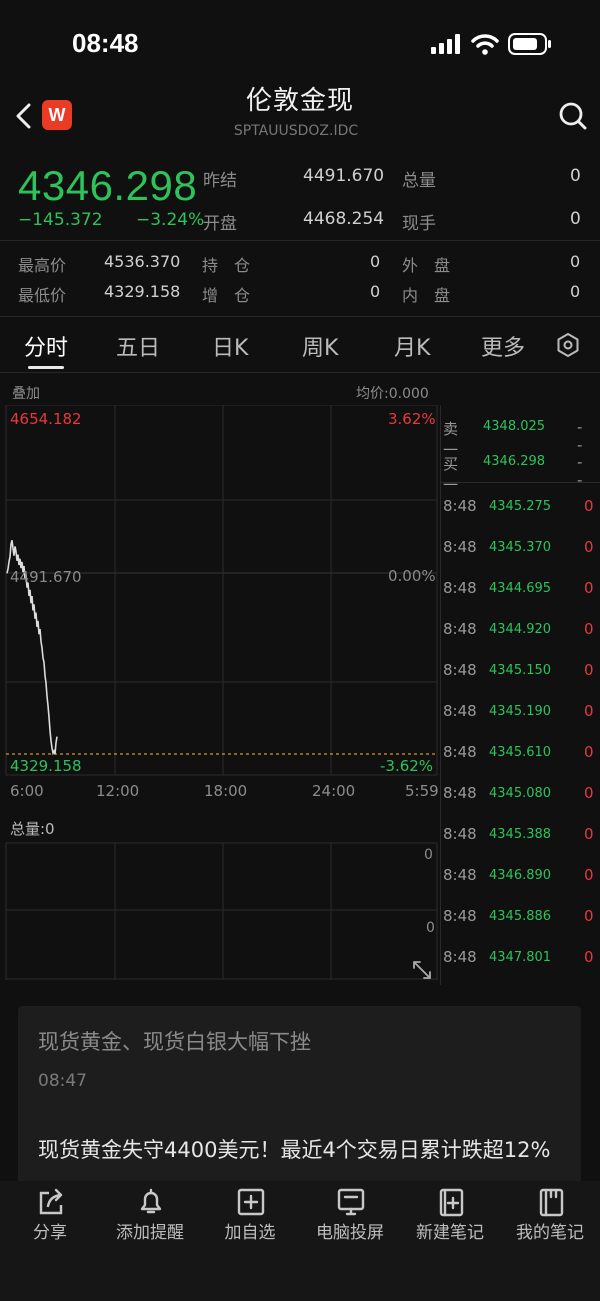  Describe the element at coordinates (230, 346) in the screenshot. I see `tab-daily-k: 日K` at that location.